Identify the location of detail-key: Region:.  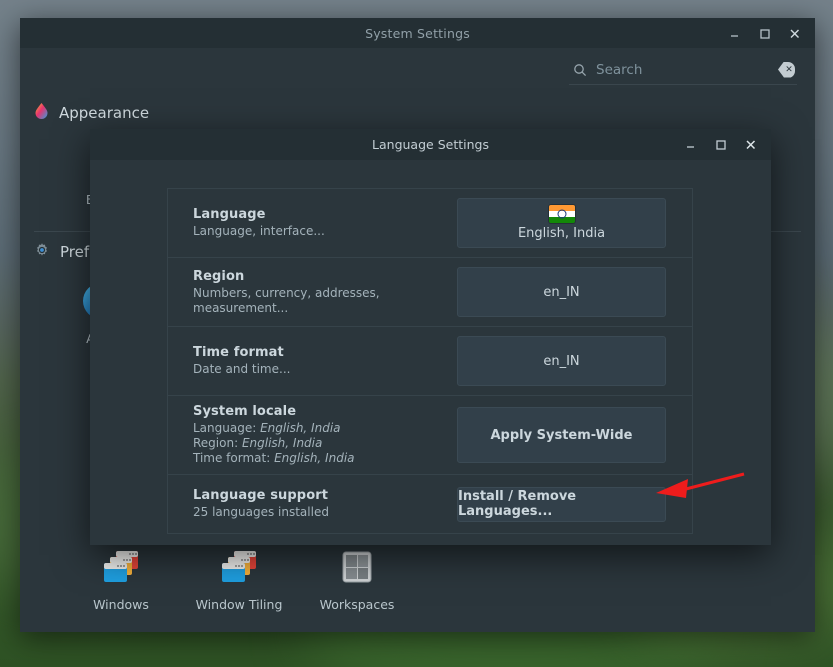
(216, 443).